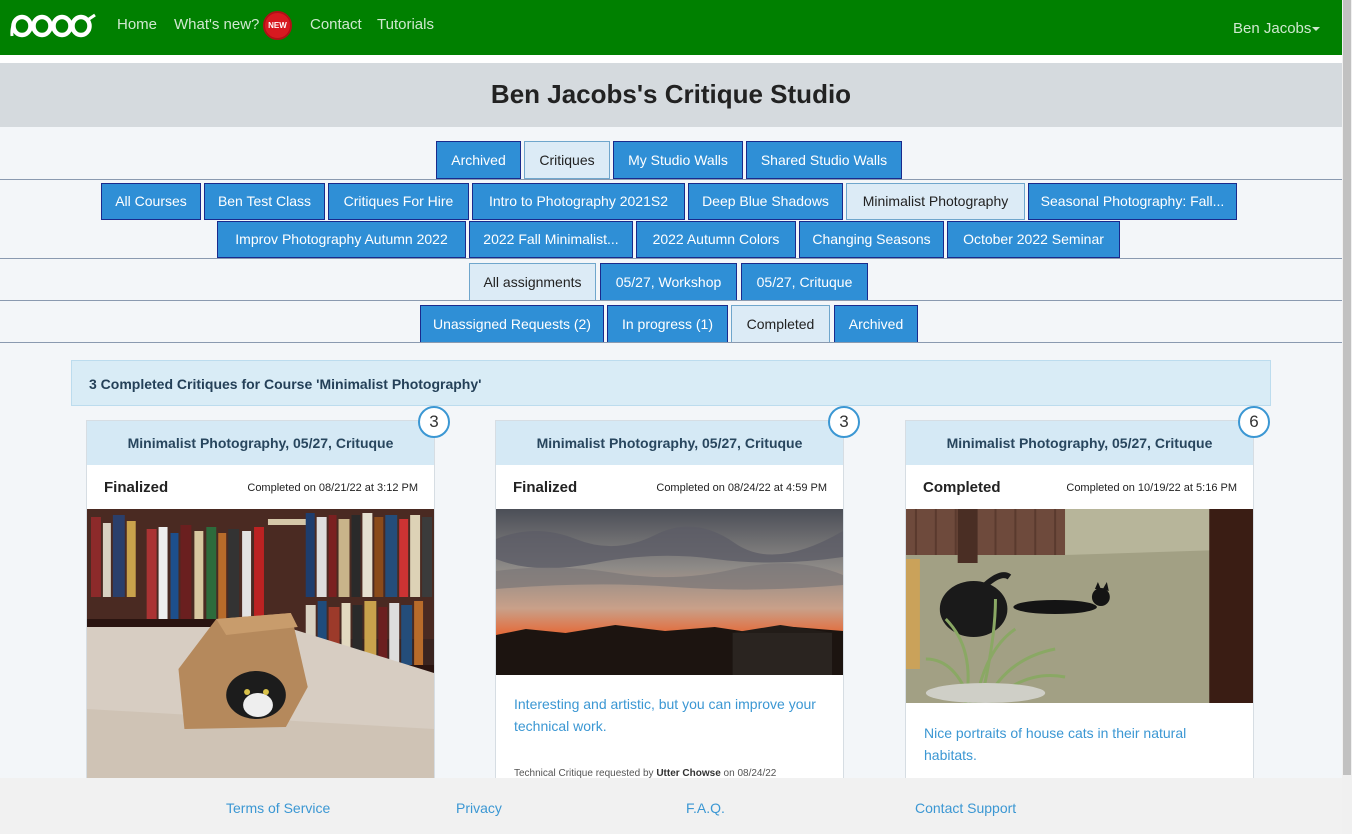  I want to click on card-completed-date: Completed on 10/19/22 at 5:16 PM, so click(1151, 488).